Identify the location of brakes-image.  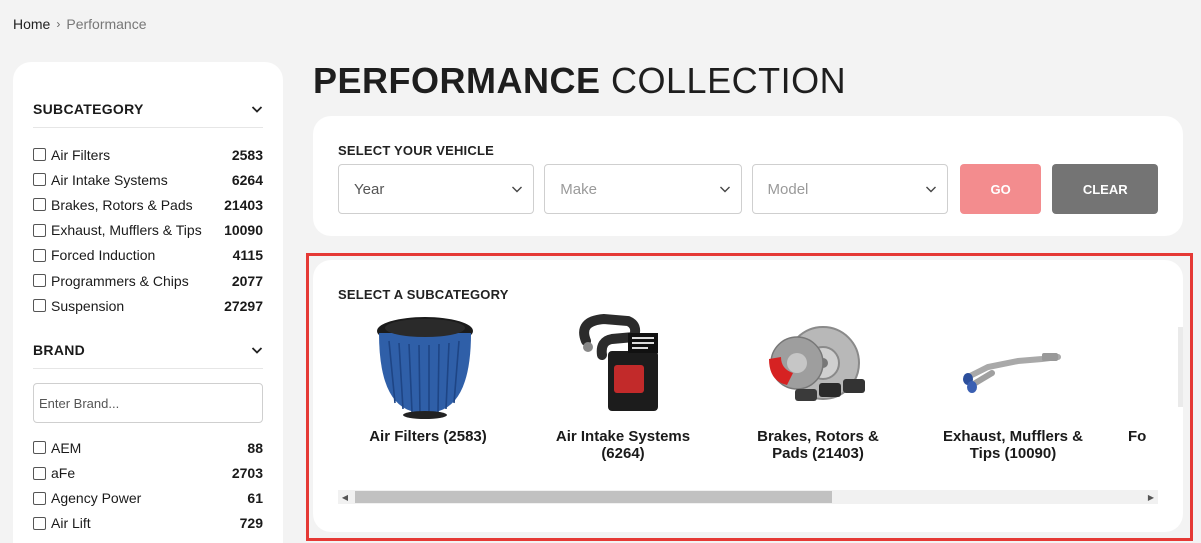
(817, 363).